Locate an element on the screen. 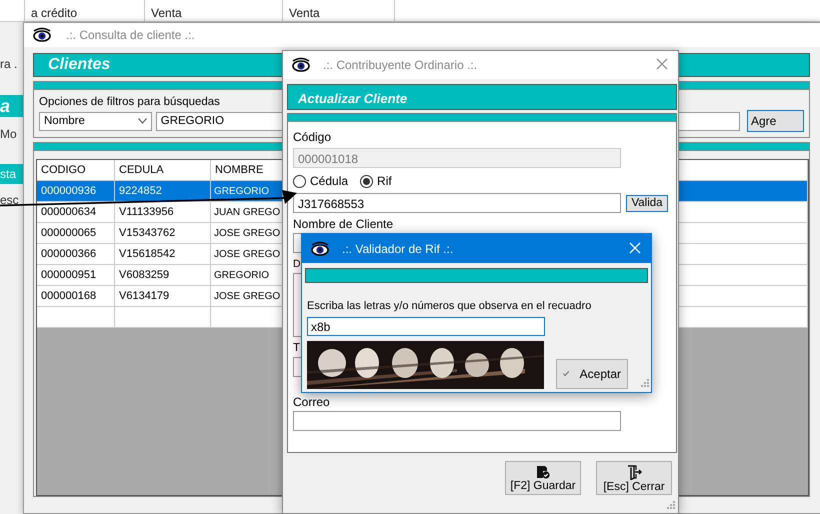 This screenshot has height=514, width=820. field-label: Nombre de Cliente is located at coordinates (343, 224).